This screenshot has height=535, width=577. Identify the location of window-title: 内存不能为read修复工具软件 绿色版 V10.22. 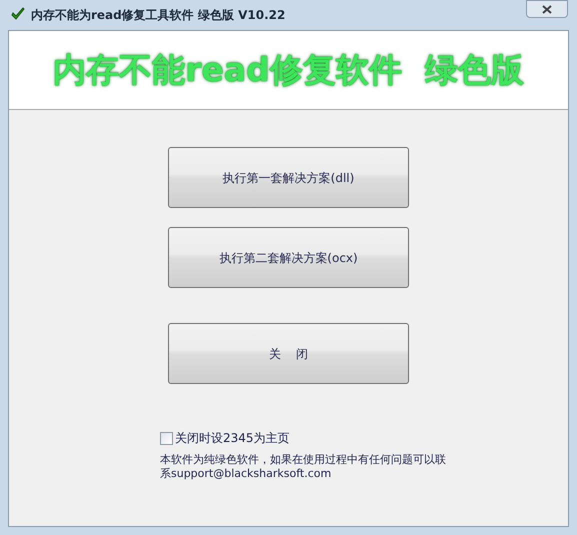
(158, 15).